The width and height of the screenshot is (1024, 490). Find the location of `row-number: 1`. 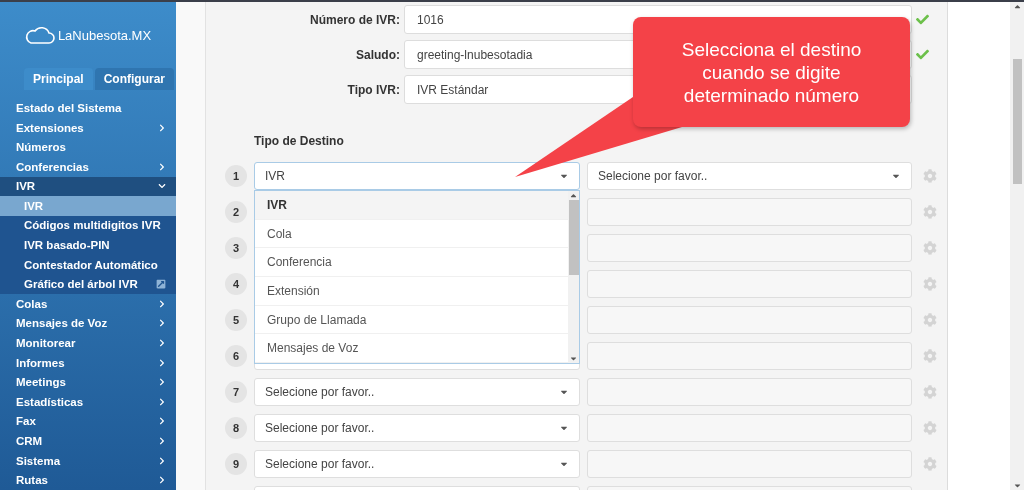

row-number: 1 is located at coordinates (236, 176).